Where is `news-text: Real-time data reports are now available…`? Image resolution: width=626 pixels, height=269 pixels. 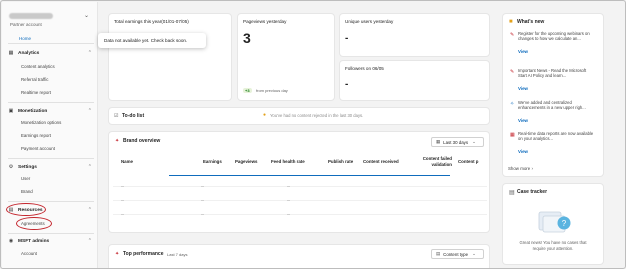
news-text: Real-time data reports are now available… is located at coordinates (556, 136).